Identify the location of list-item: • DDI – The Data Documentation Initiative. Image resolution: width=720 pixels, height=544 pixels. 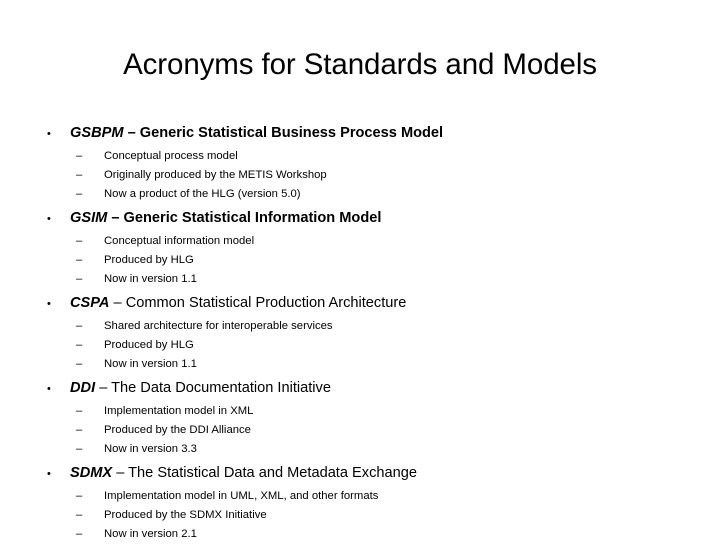
(362, 389).